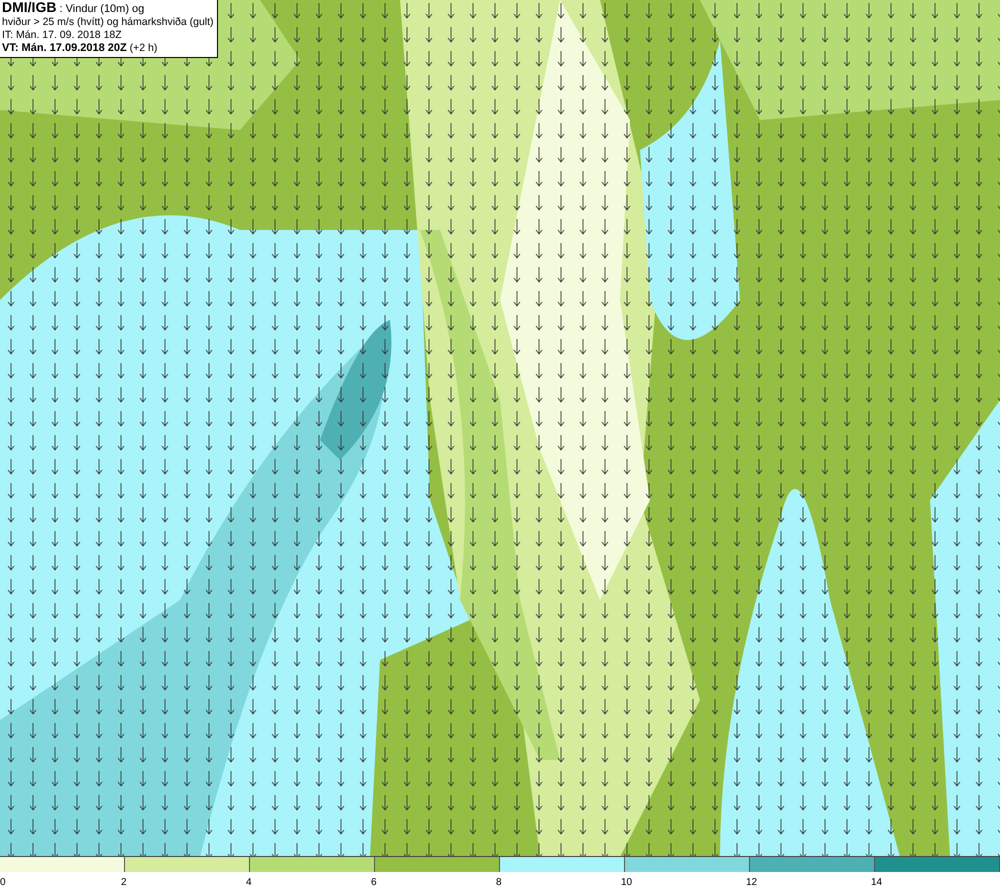 The height and width of the screenshot is (887, 1000). I want to click on caption-line: hviður > 25 m/s (hvítt) og hámarkshviða (gult), so click(108, 22).